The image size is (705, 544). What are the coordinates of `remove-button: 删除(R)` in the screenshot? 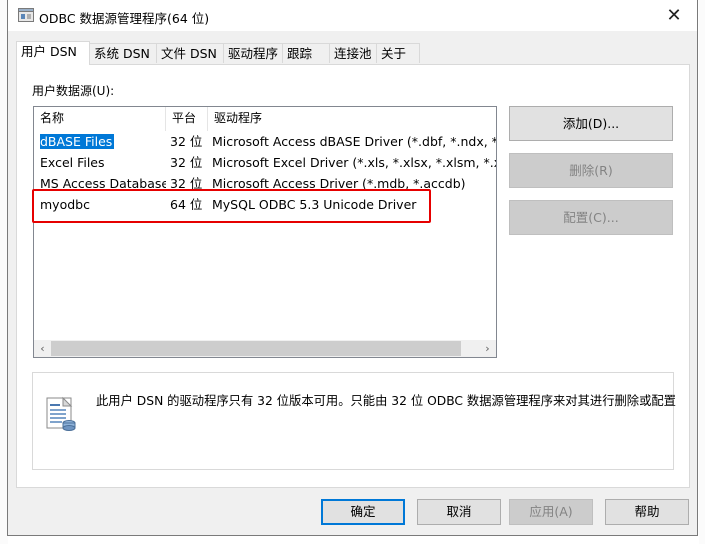 It's located at (591, 170).